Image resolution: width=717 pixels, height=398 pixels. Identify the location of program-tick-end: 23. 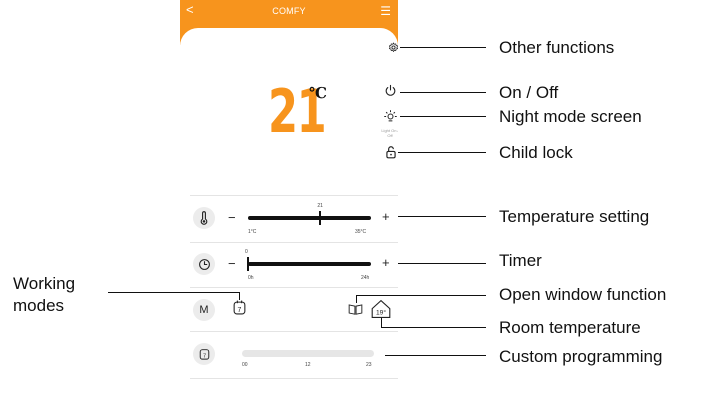
(369, 365).